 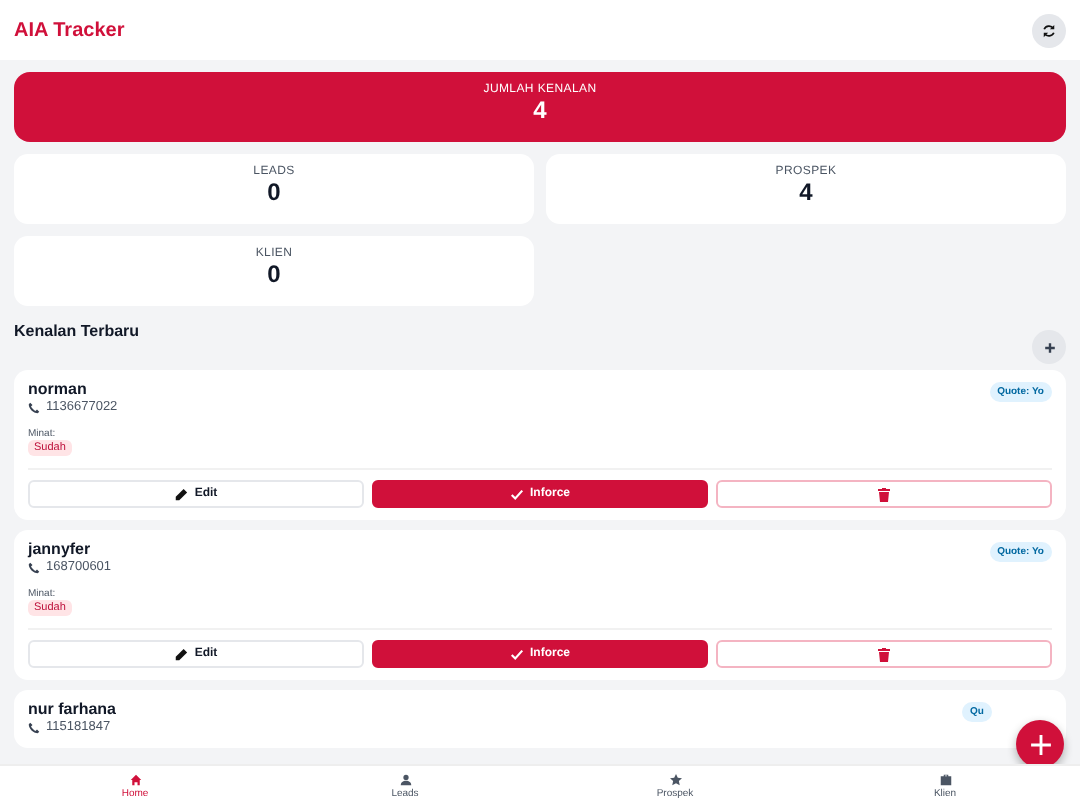 What do you see at coordinates (806, 193) in the screenshot?
I see `stat-value: 4` at bounding box center [806, 193].